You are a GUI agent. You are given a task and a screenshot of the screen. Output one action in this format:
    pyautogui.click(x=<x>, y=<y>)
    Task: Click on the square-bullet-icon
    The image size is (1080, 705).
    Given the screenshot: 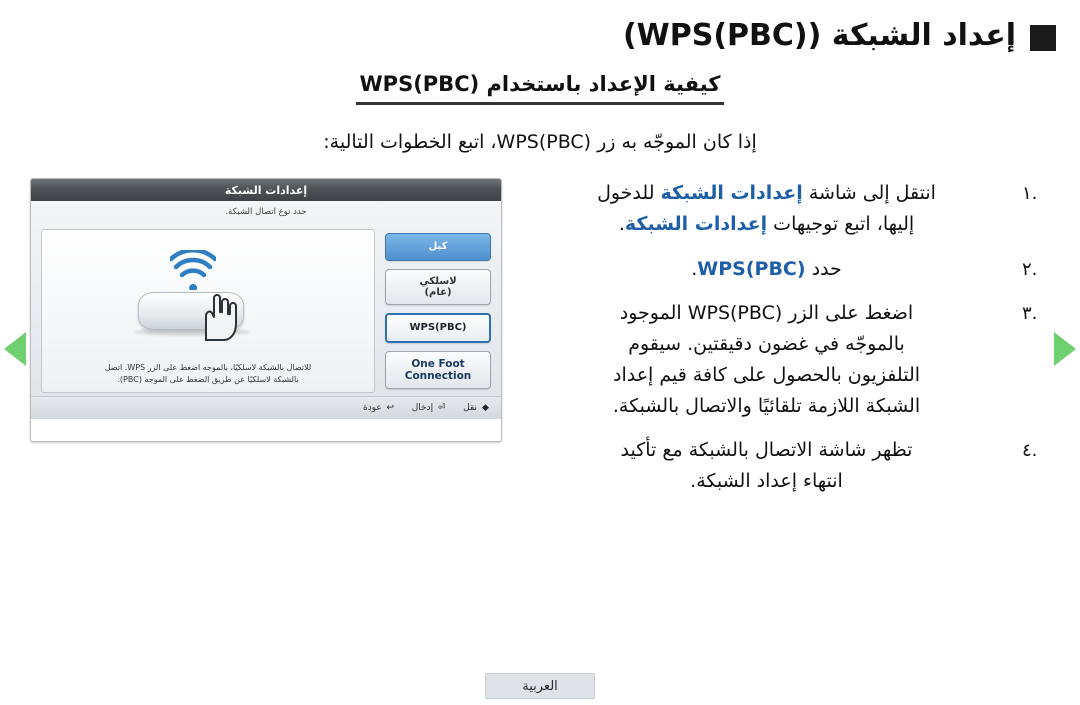 What is the action you would take?
    pyautogui.click(x=1043, y=37)
    